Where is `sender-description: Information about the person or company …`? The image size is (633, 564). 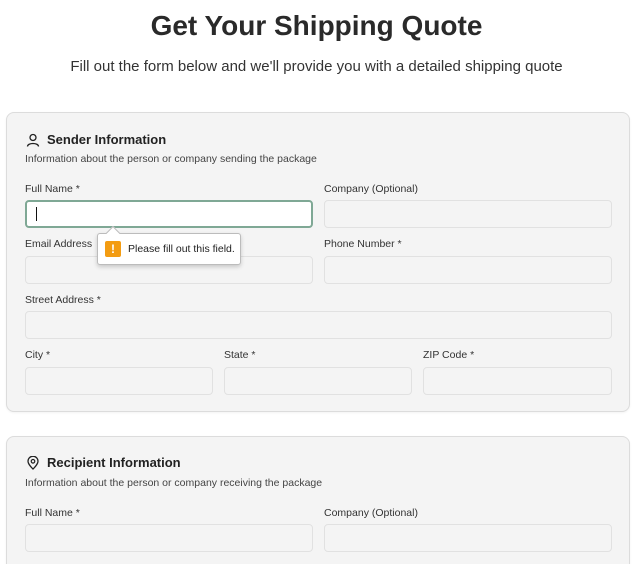
sender-description: Information about the person or company … is located at coordinates (171, 159).